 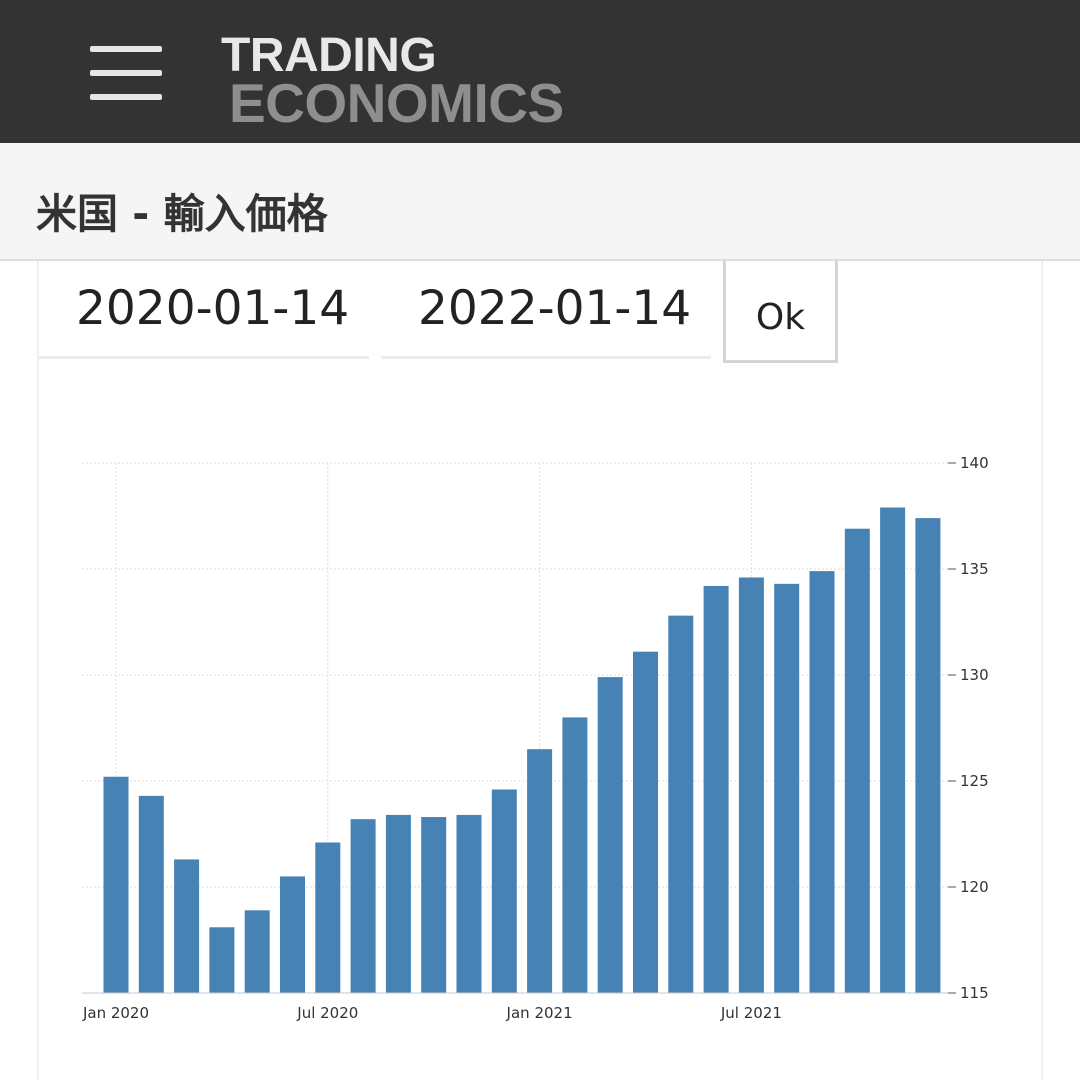 I want to click on y-tick-label: 130, so click(x=974, y=675).